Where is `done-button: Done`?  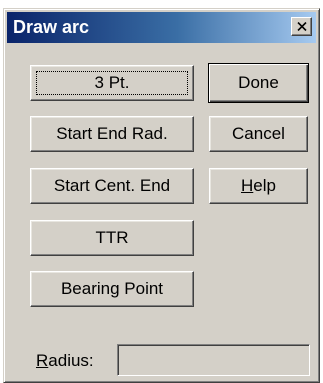
done-button: Done is located at coordinates (258, 83).